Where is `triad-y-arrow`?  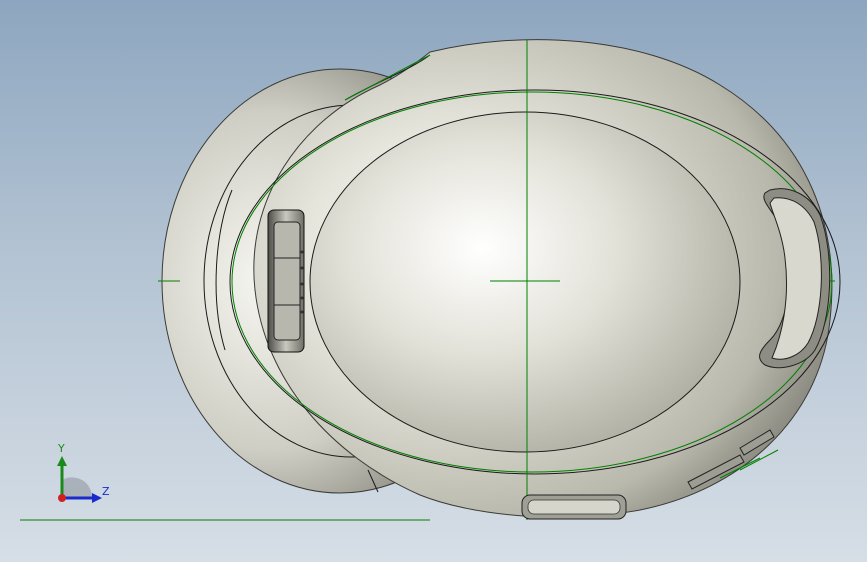
triad-y-arrow is located at coordinates (62, 461).